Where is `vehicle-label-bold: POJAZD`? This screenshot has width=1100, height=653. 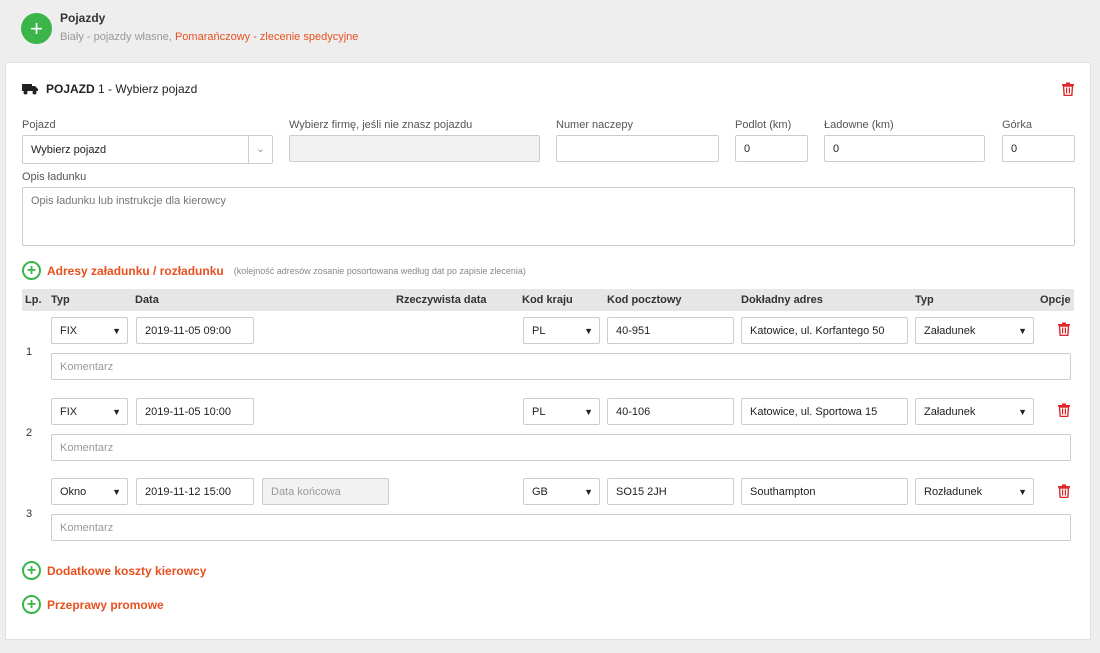
vehicle-label-bold: POJAZD is located at coordinates (70, 89).